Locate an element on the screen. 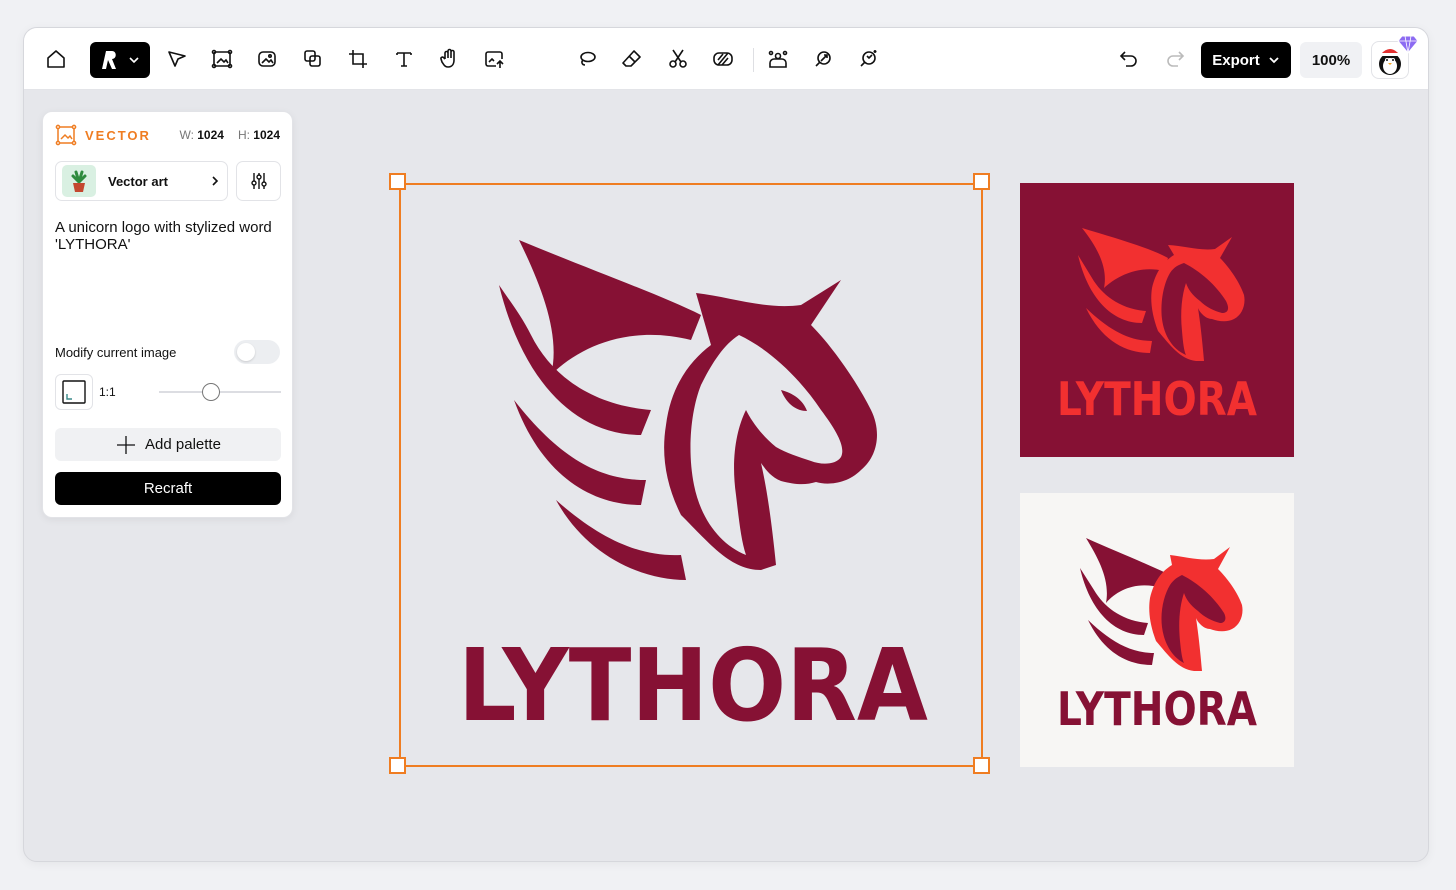 The height and width of the screenshot is (890, 1456). vectorize-icon is located at coordinates (823, 59).